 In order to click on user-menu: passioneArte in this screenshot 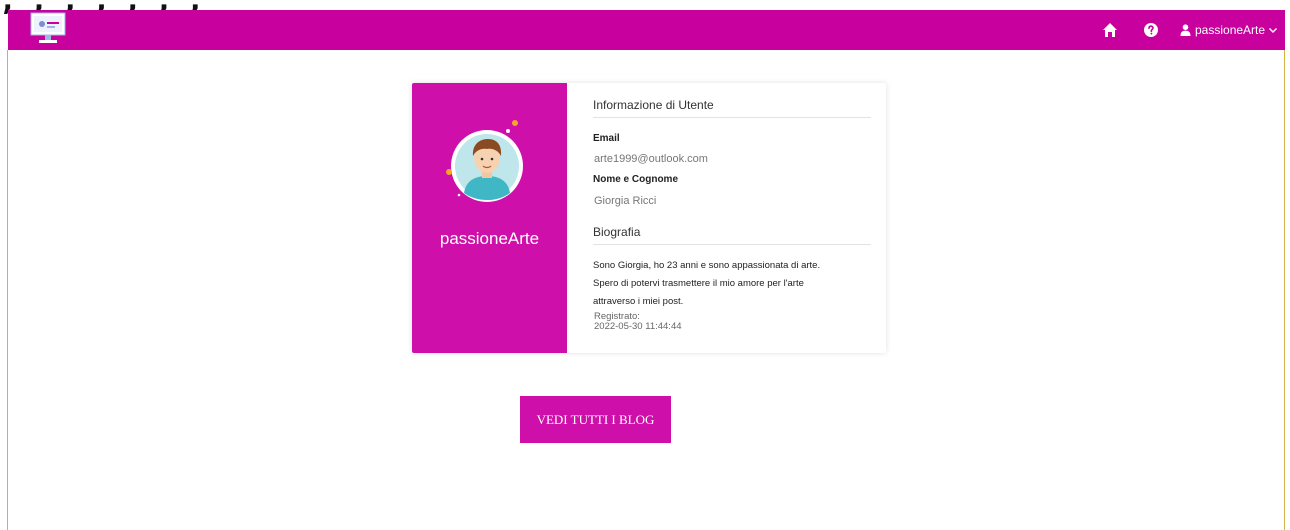, I will do `click(1231, 30)`.